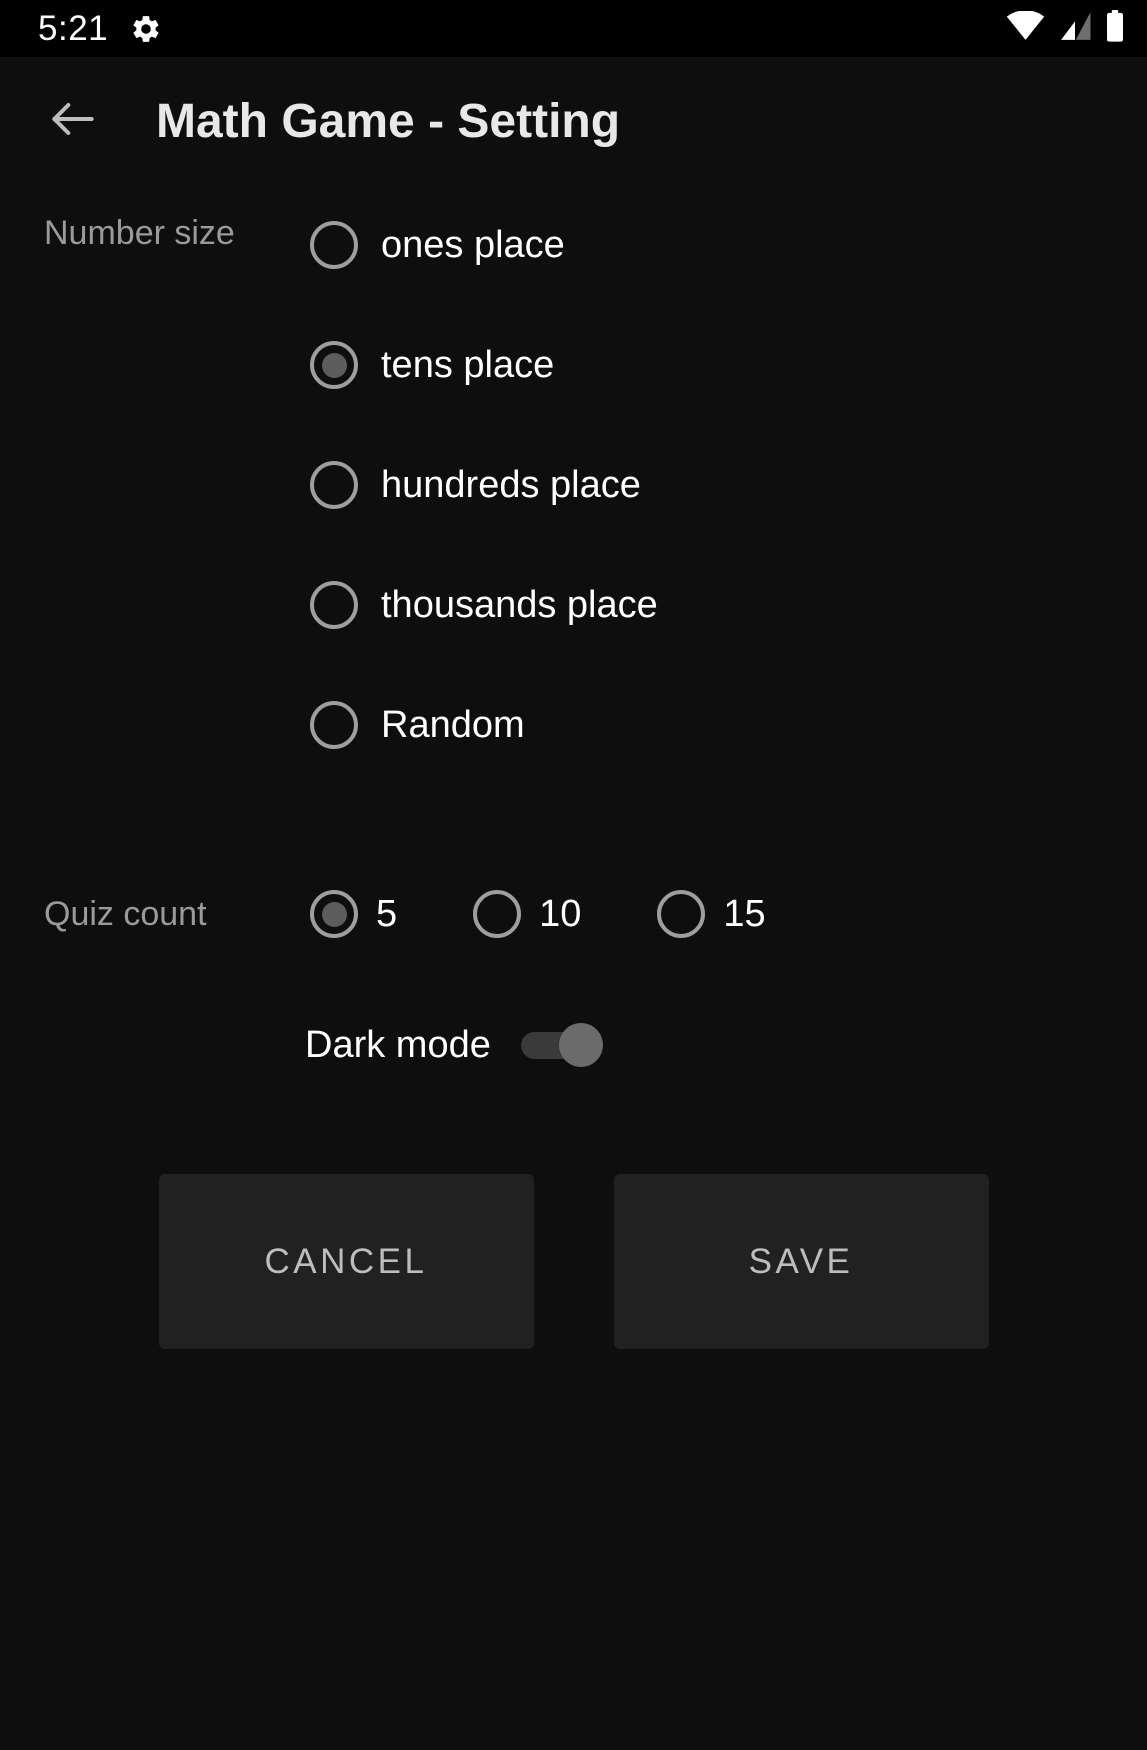 This screenshot has height=1750, width=1147. I want to click on arrow-left-icon, so click(73, 121).